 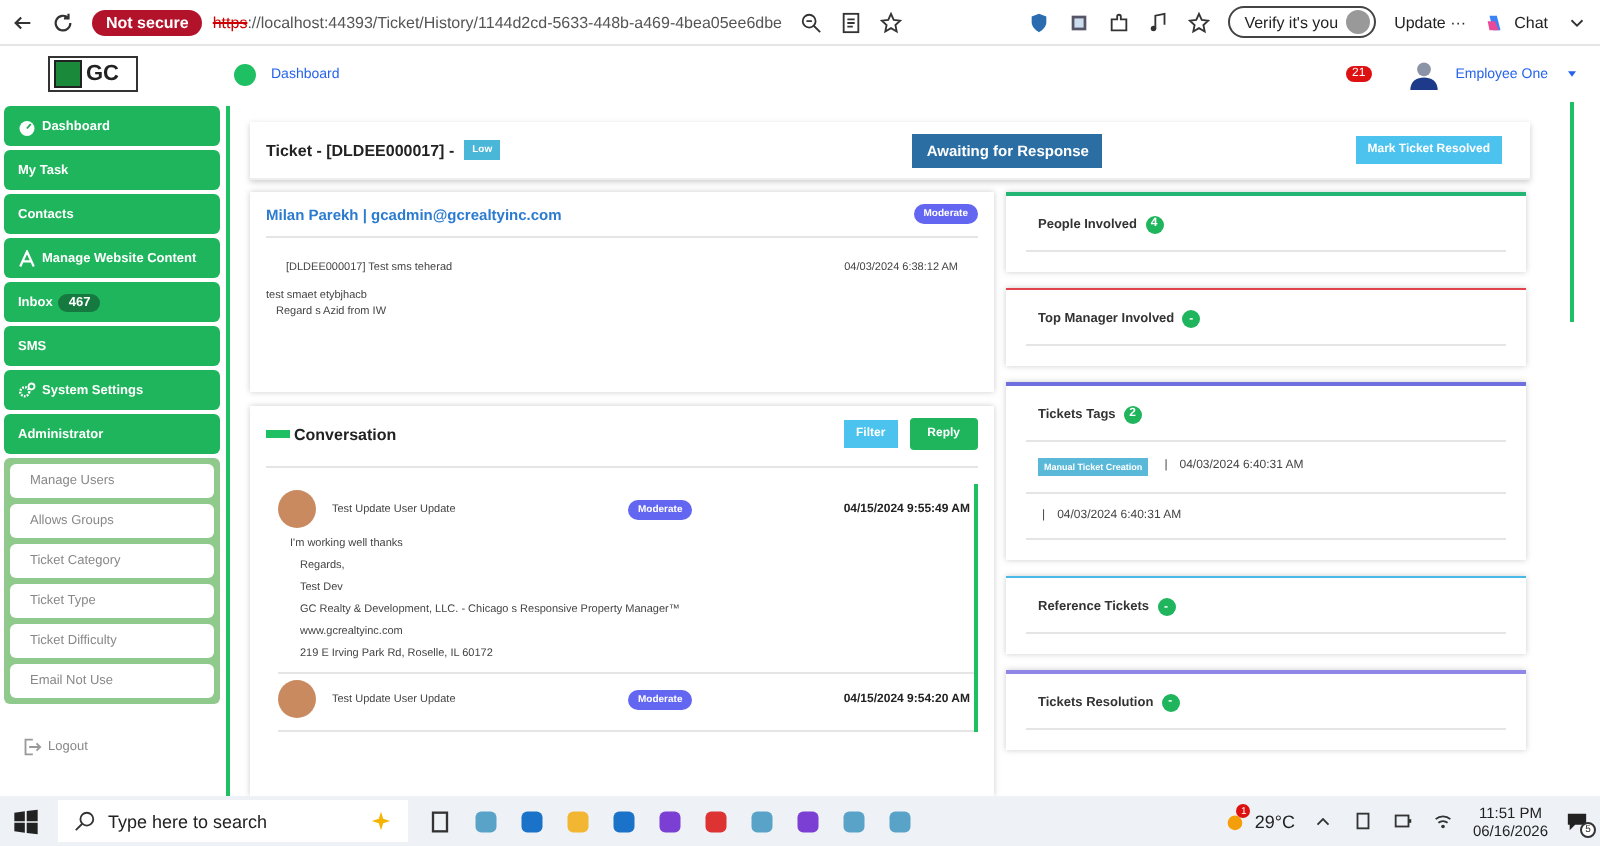 What do you see at coordinates (1119, 22) in the screenshot?
I see `puzzle-icon` at bounding box center [1119, 22].